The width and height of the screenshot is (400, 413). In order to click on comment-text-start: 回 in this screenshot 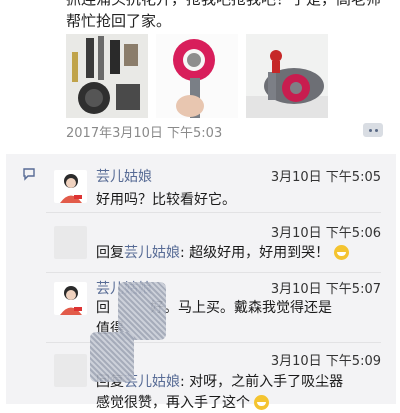, I will do `click(103, 308)`.